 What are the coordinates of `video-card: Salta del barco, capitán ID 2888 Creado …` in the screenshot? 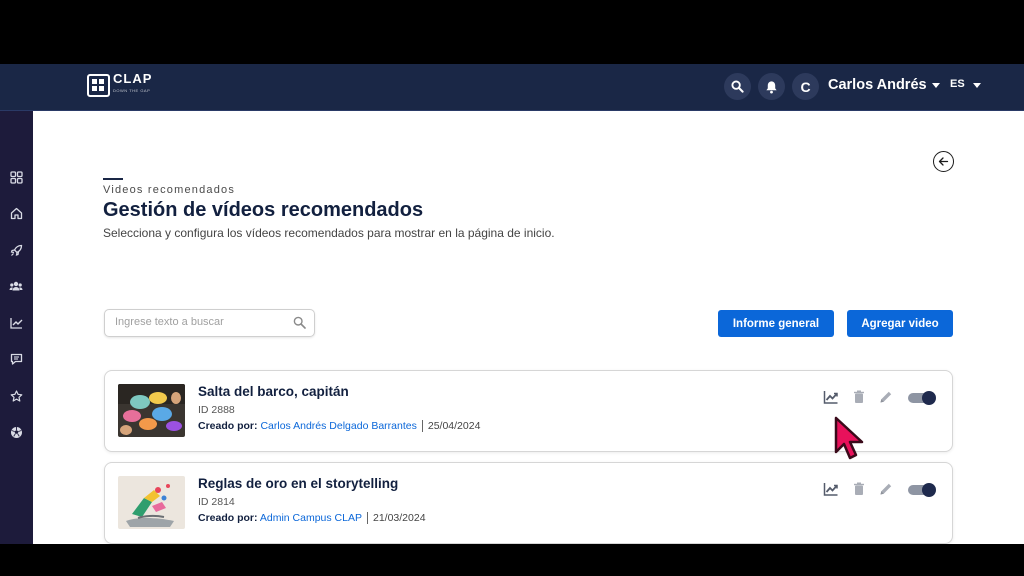 It's located at (528, 411).